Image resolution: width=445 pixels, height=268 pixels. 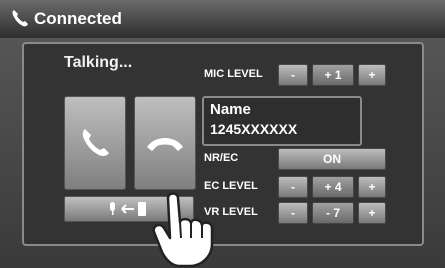 I want to click on ec-level-minus-button: -, so click(x=293, y=187).